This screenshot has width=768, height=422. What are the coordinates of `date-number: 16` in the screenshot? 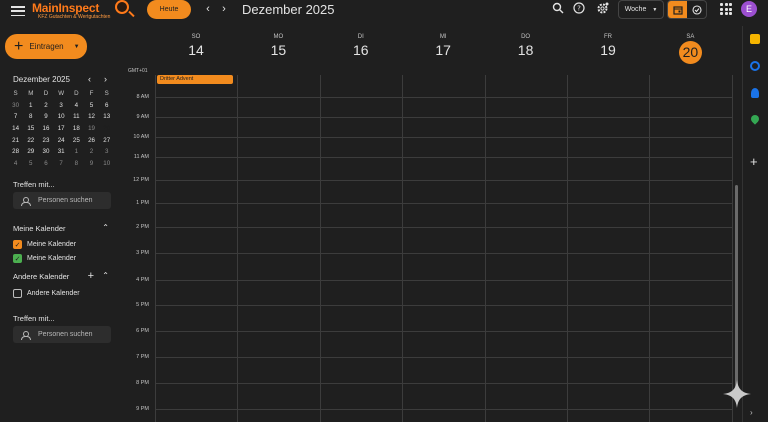 It's located at (361, 50).